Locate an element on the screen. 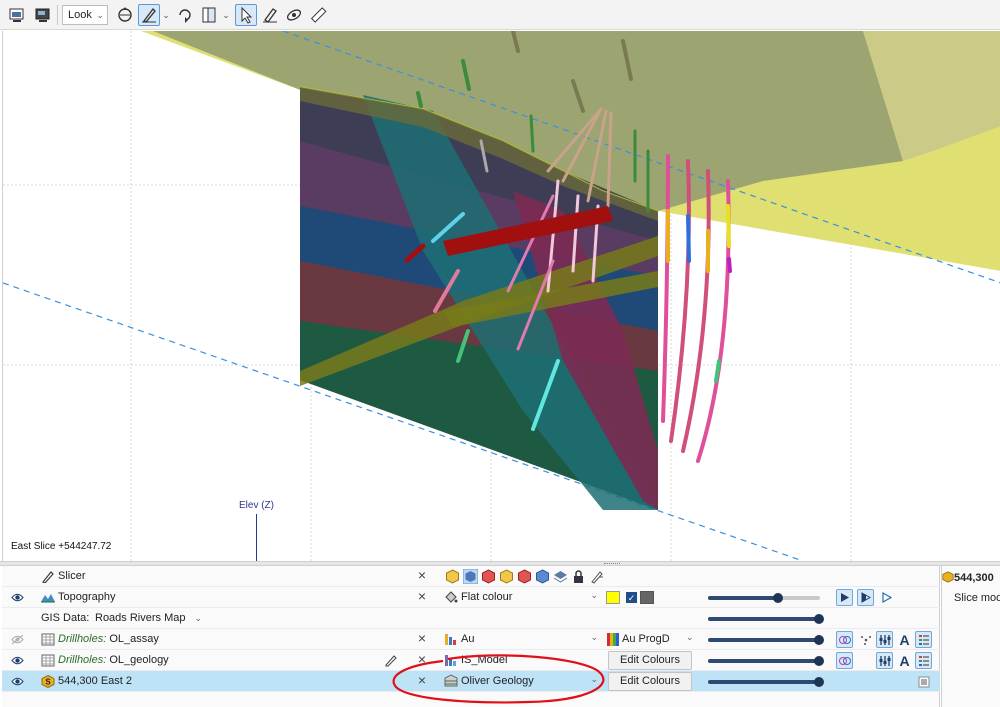 This screenshot has width=1000, height=707. scene-row-label: OL_assay is located at coordinates (134, 639).